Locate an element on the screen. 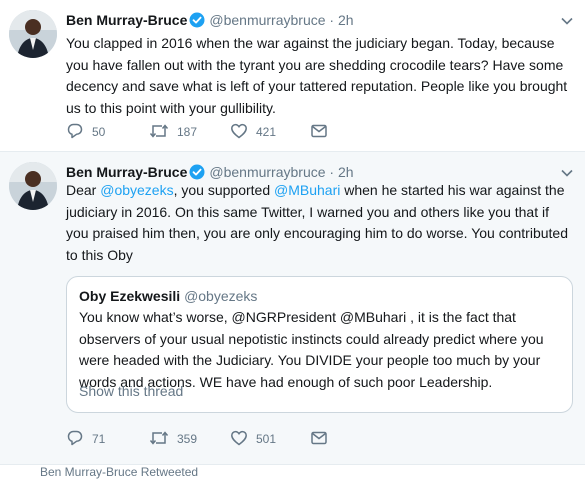 This screenshot has width=585, height=479. quoted-author-name: Oby Ezekwesili is located at coordinates (130, 296).